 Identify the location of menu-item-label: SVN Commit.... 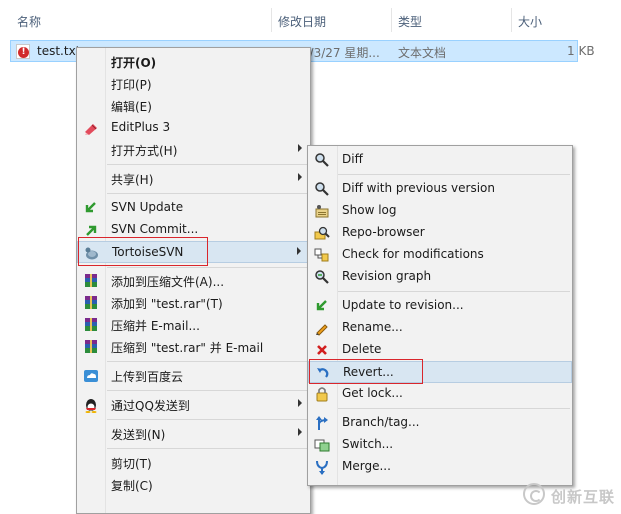
(155, 229).